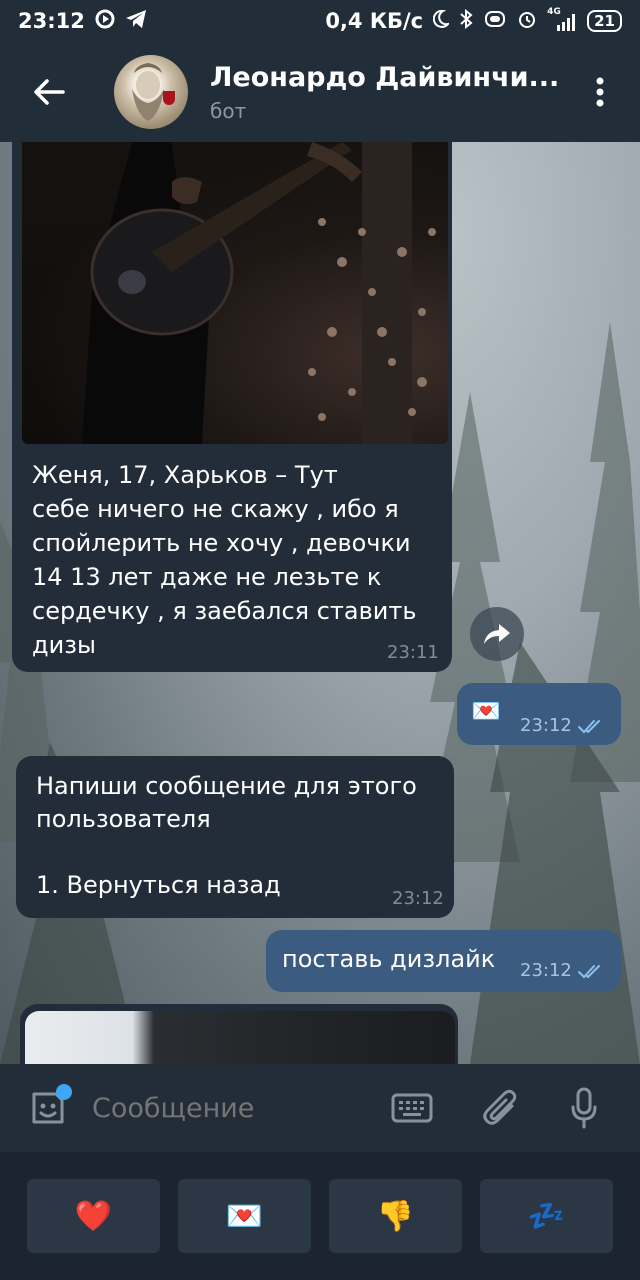 This screenshot has width=640, height=1280. I want to click on message-photo, so click(240, 1037).